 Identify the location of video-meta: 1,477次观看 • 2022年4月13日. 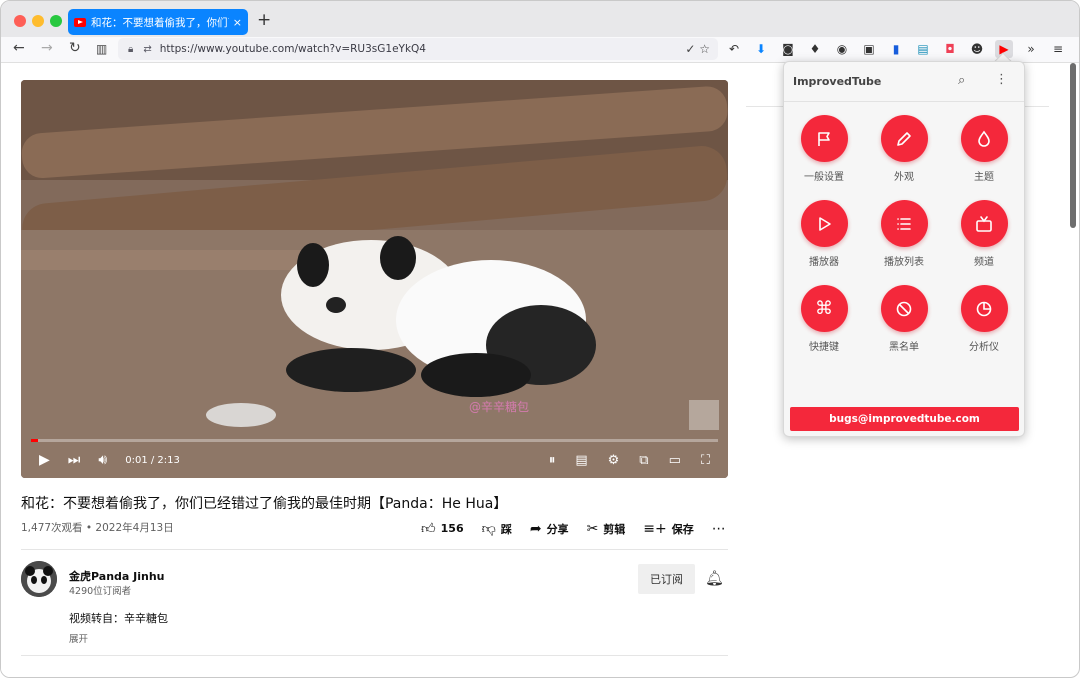
(97, 528).